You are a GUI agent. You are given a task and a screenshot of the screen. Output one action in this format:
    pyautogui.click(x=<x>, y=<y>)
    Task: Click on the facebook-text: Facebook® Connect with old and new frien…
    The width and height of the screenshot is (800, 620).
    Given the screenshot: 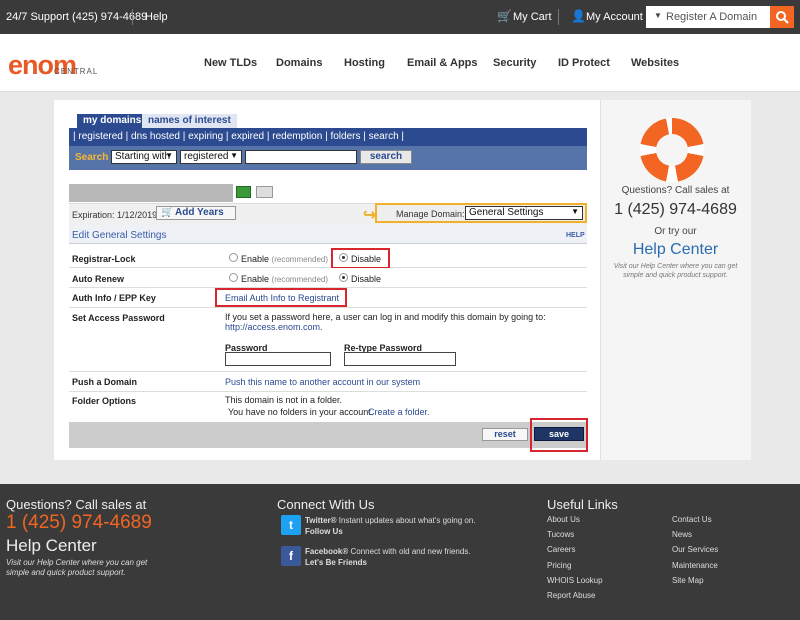 What is the action you would take?
    pyautogui.click(x=388, y=551)
    